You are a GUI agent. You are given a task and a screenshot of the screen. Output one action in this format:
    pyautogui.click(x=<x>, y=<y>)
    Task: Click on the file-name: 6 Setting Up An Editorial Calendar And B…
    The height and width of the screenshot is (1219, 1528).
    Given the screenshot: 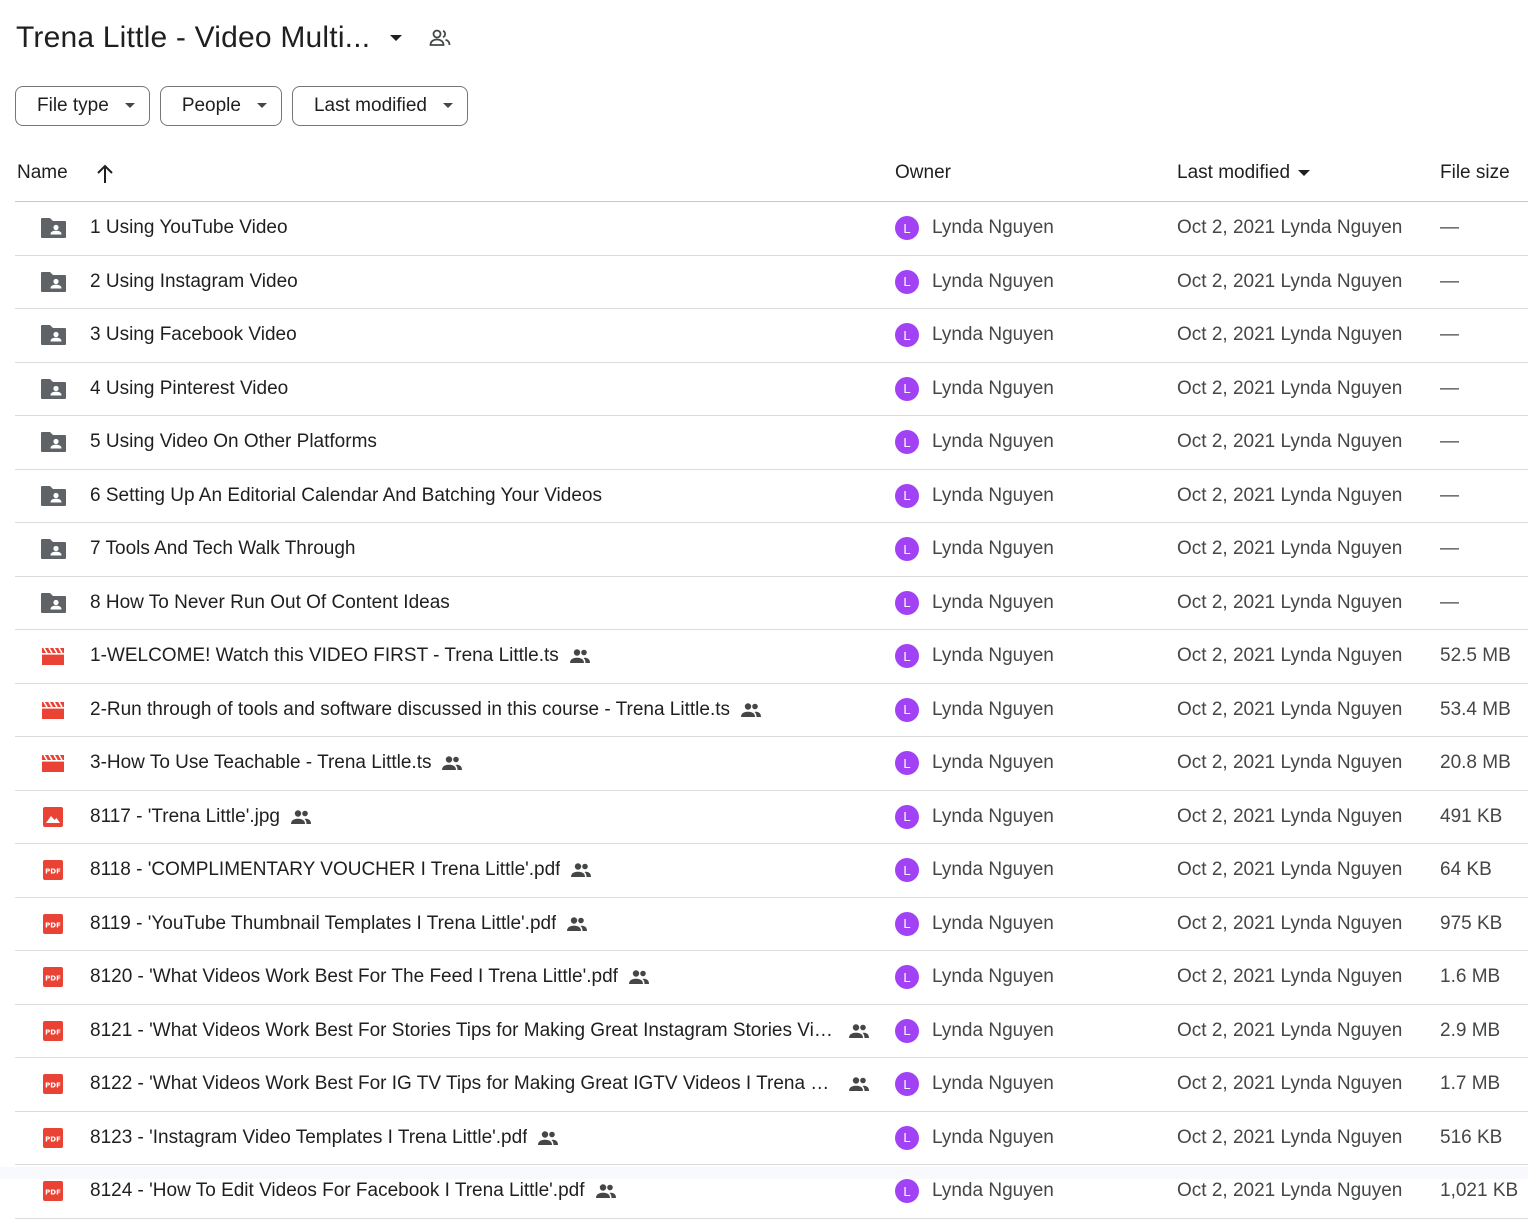 What is the action you would take?
    pyautogui.click(x=346, y=495)
    